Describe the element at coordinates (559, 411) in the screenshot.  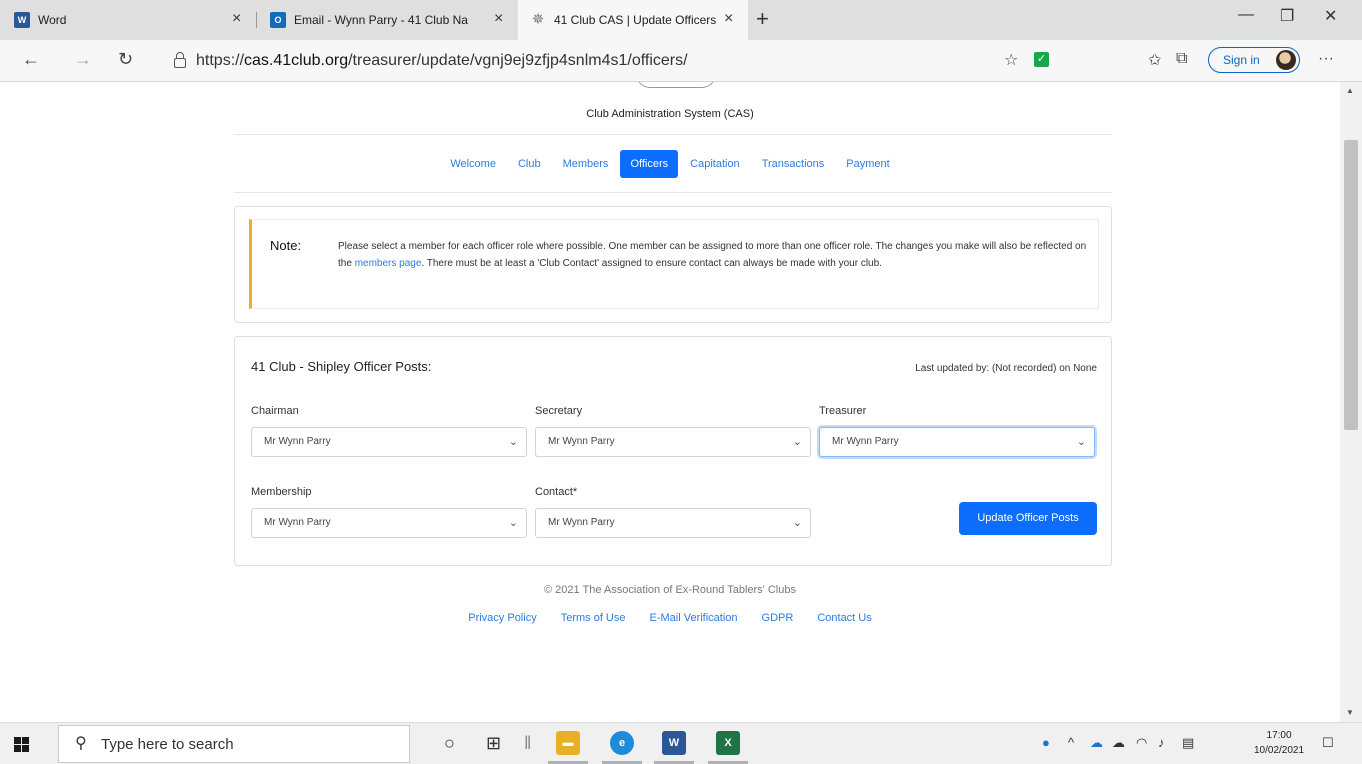
I see `secretary-label: Secretary` at that location.